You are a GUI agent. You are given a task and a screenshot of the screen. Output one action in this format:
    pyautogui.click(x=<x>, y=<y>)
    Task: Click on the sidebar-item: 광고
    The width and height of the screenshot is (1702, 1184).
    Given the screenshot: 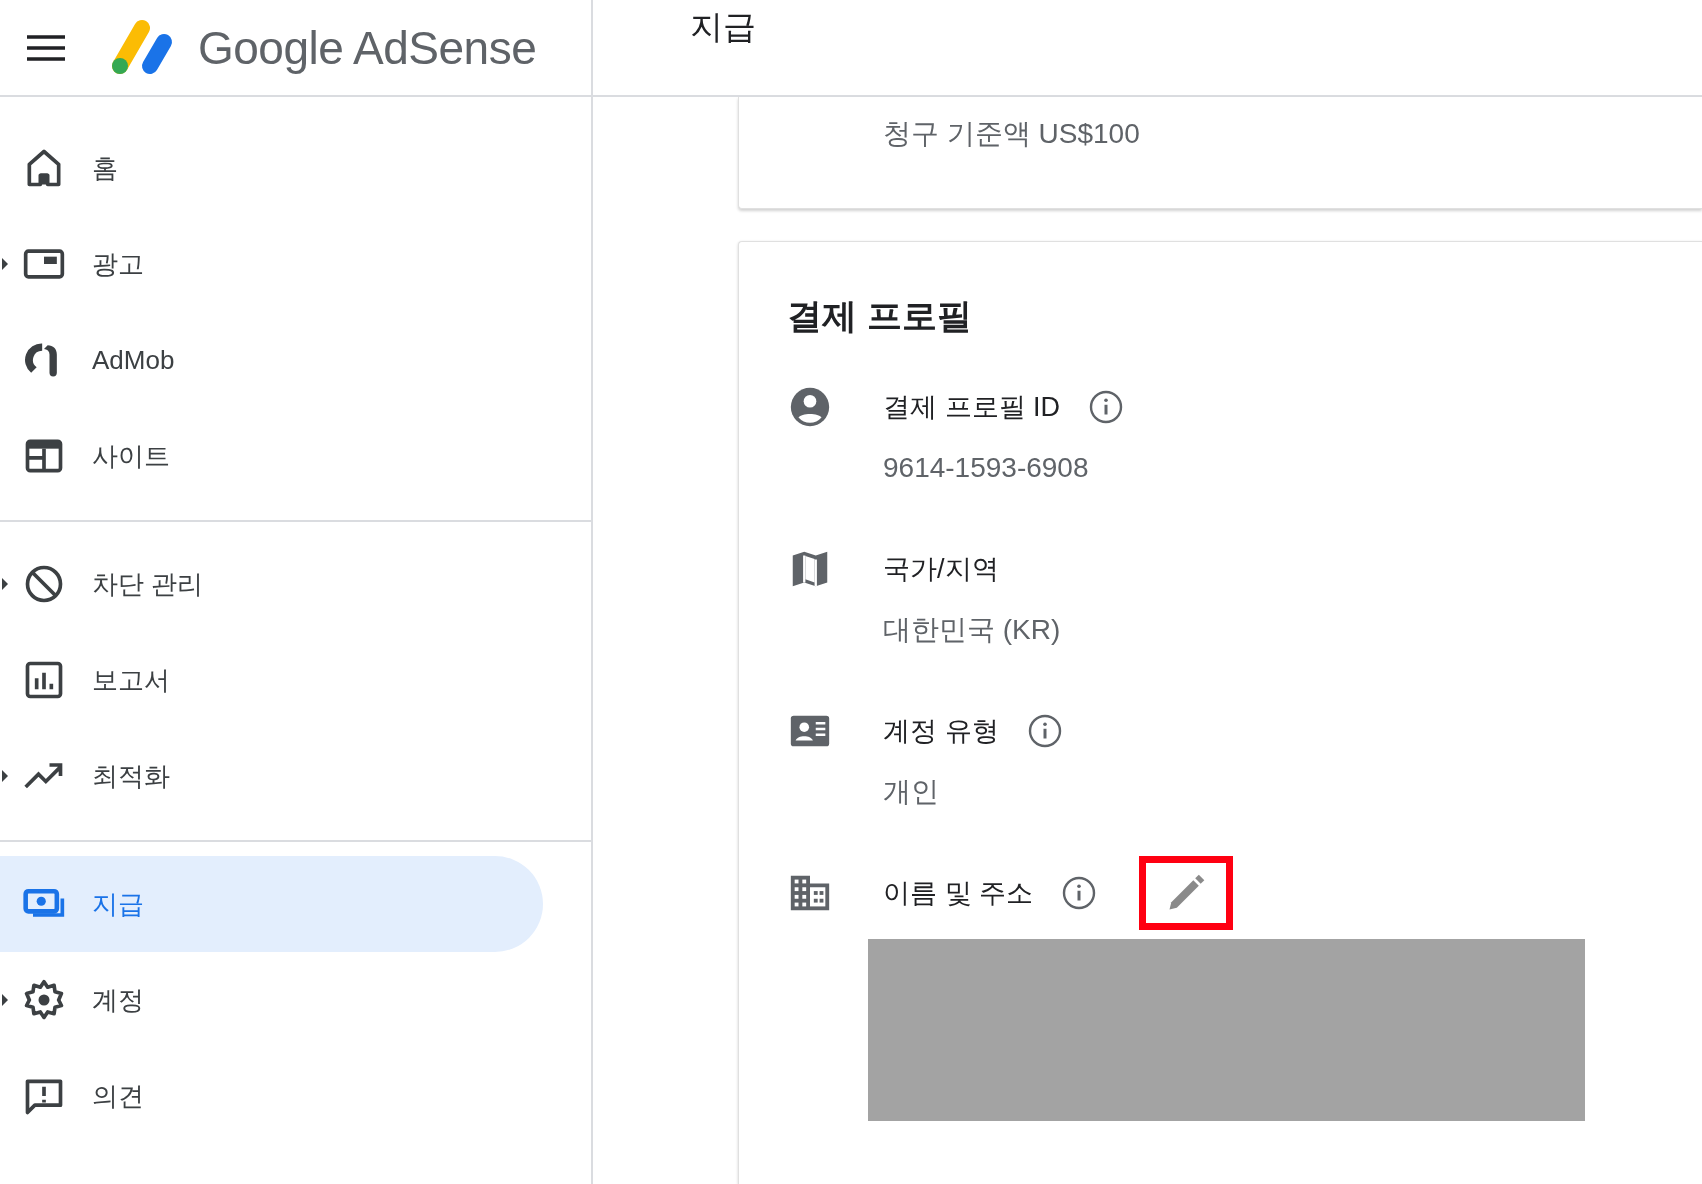 What is the action you would take?
    pyautogui.click(x=271, y=264)
    